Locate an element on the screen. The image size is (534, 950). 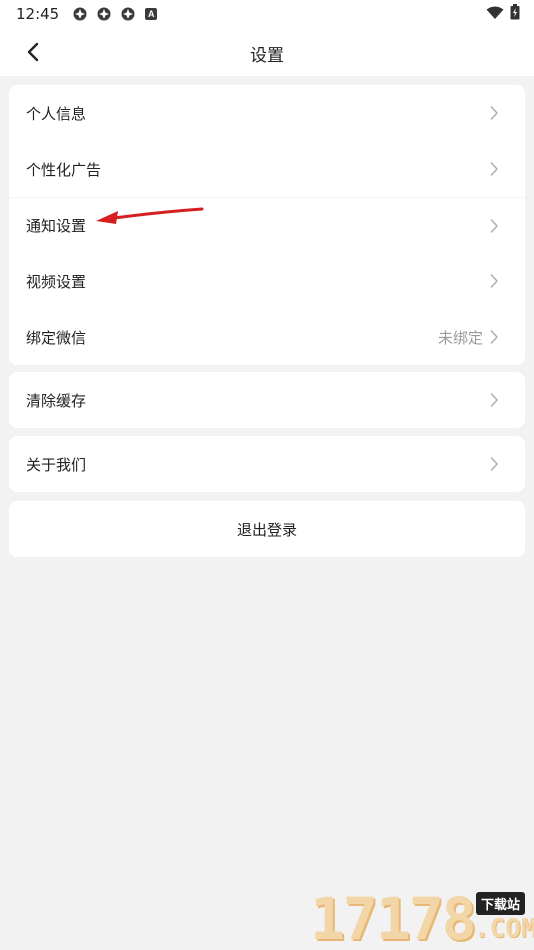
settings-item-video: 视频设置 is located at coordinates (267, 281).